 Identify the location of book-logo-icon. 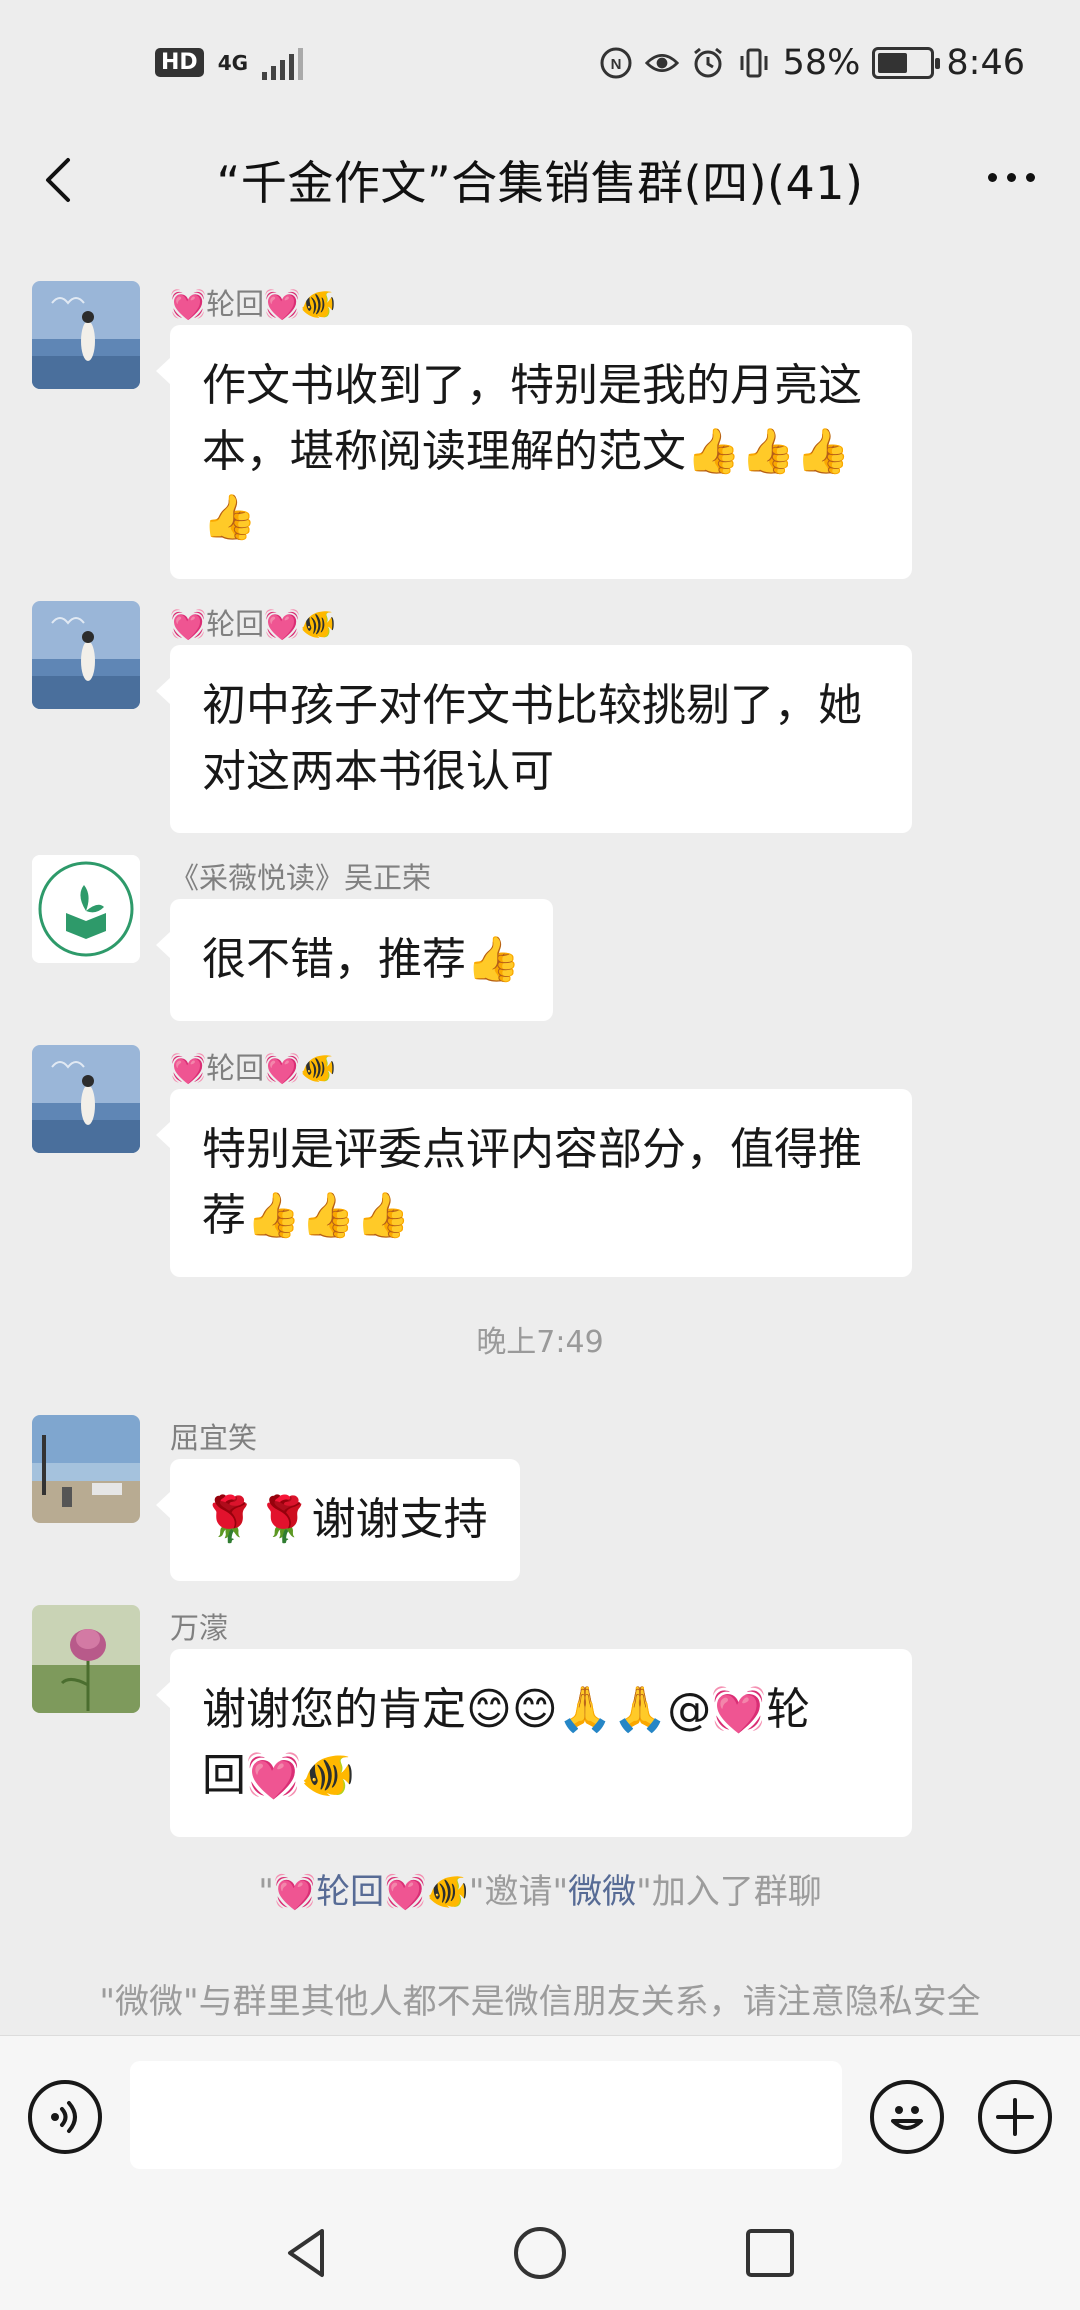
(86, 909).